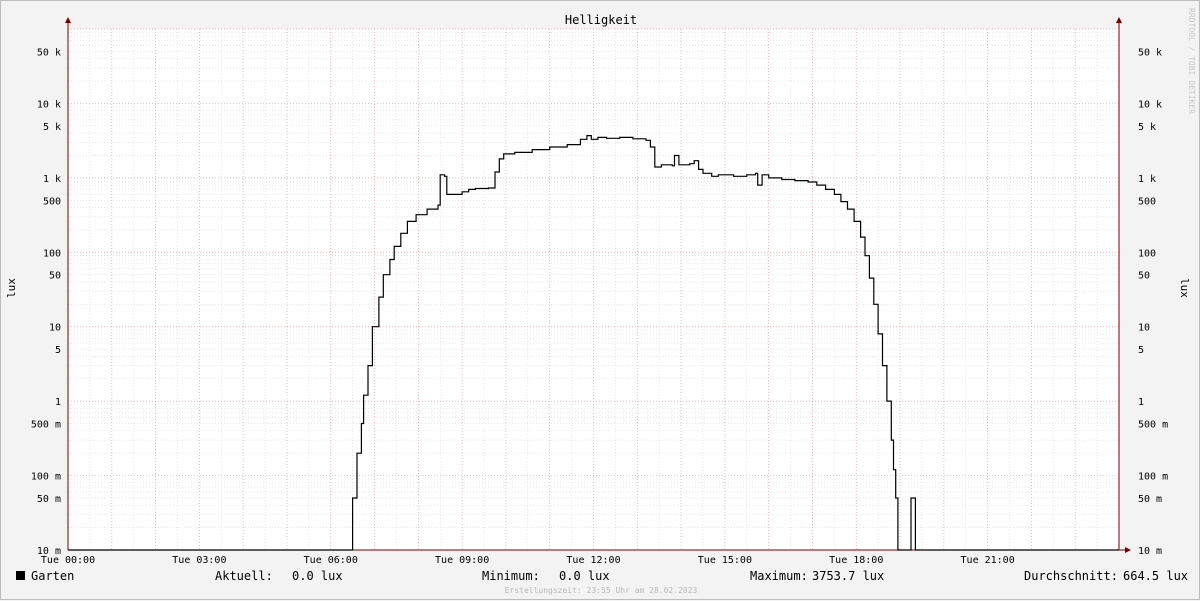 This screenshot has width=1200, height=601. Describe the element at coordinates (331, 560) in the screenshot. I see `x-tick-label: Tue 06:00` at that location.